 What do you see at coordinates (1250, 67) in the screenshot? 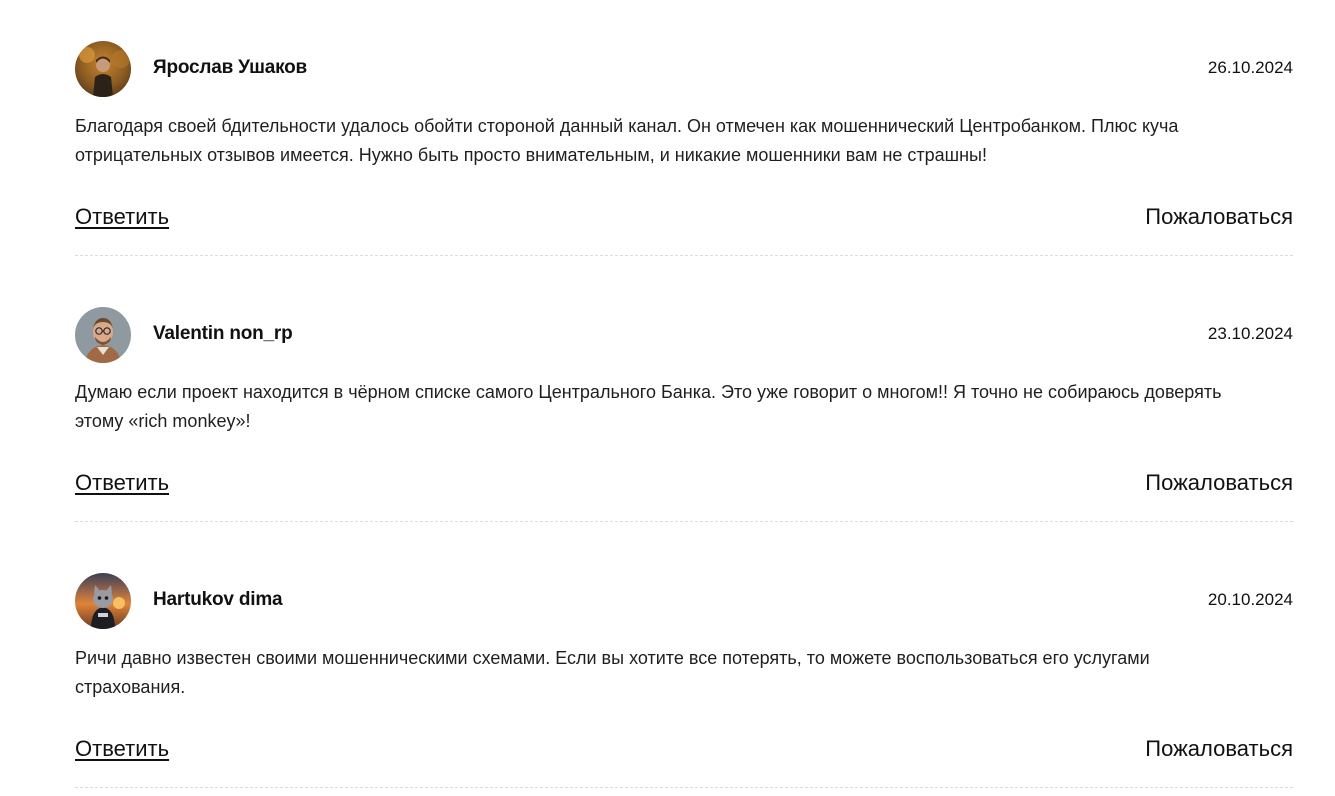
I see `comment-date: 26.10.2024` at bounding box center [1250, 67].